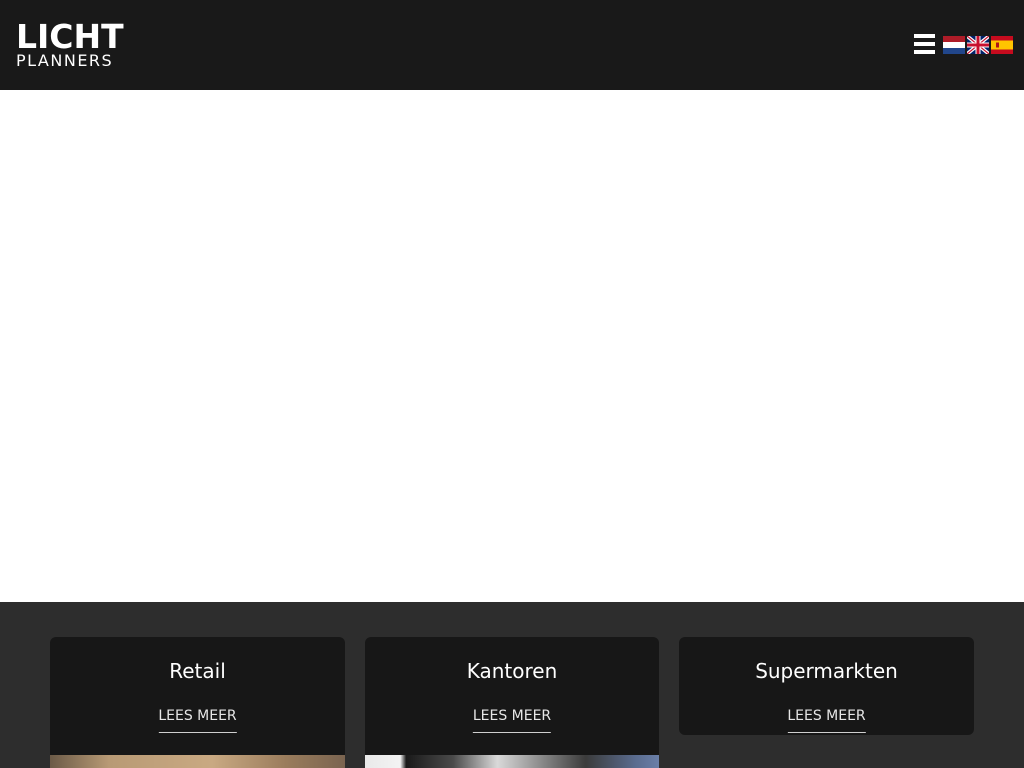 This screenshot has height=768, width=1024. I want to click on site-header: LICHT PLANNERS, so click(512, 45).